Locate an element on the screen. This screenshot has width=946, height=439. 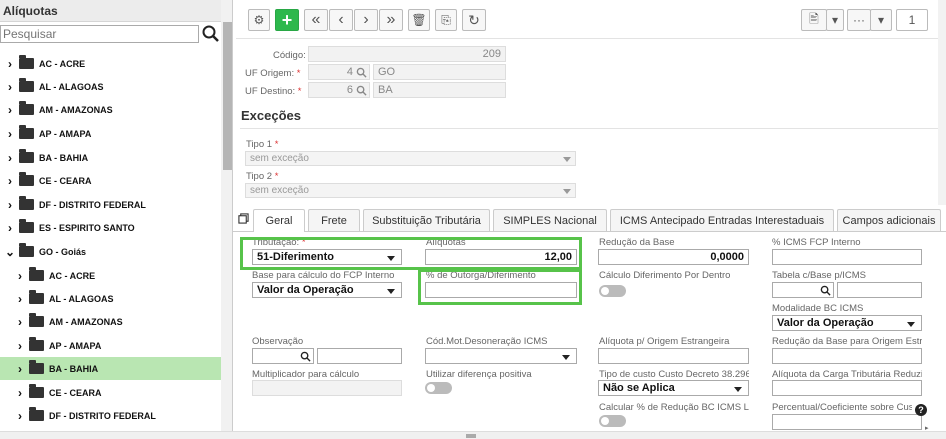
caret-down-icon: ▾ is located at coordinates (881, 20).